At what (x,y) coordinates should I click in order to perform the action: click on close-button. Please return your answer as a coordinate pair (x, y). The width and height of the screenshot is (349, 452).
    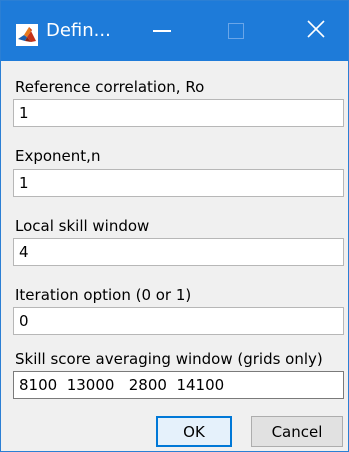
    Looking at the image, I should click on (316, 31).